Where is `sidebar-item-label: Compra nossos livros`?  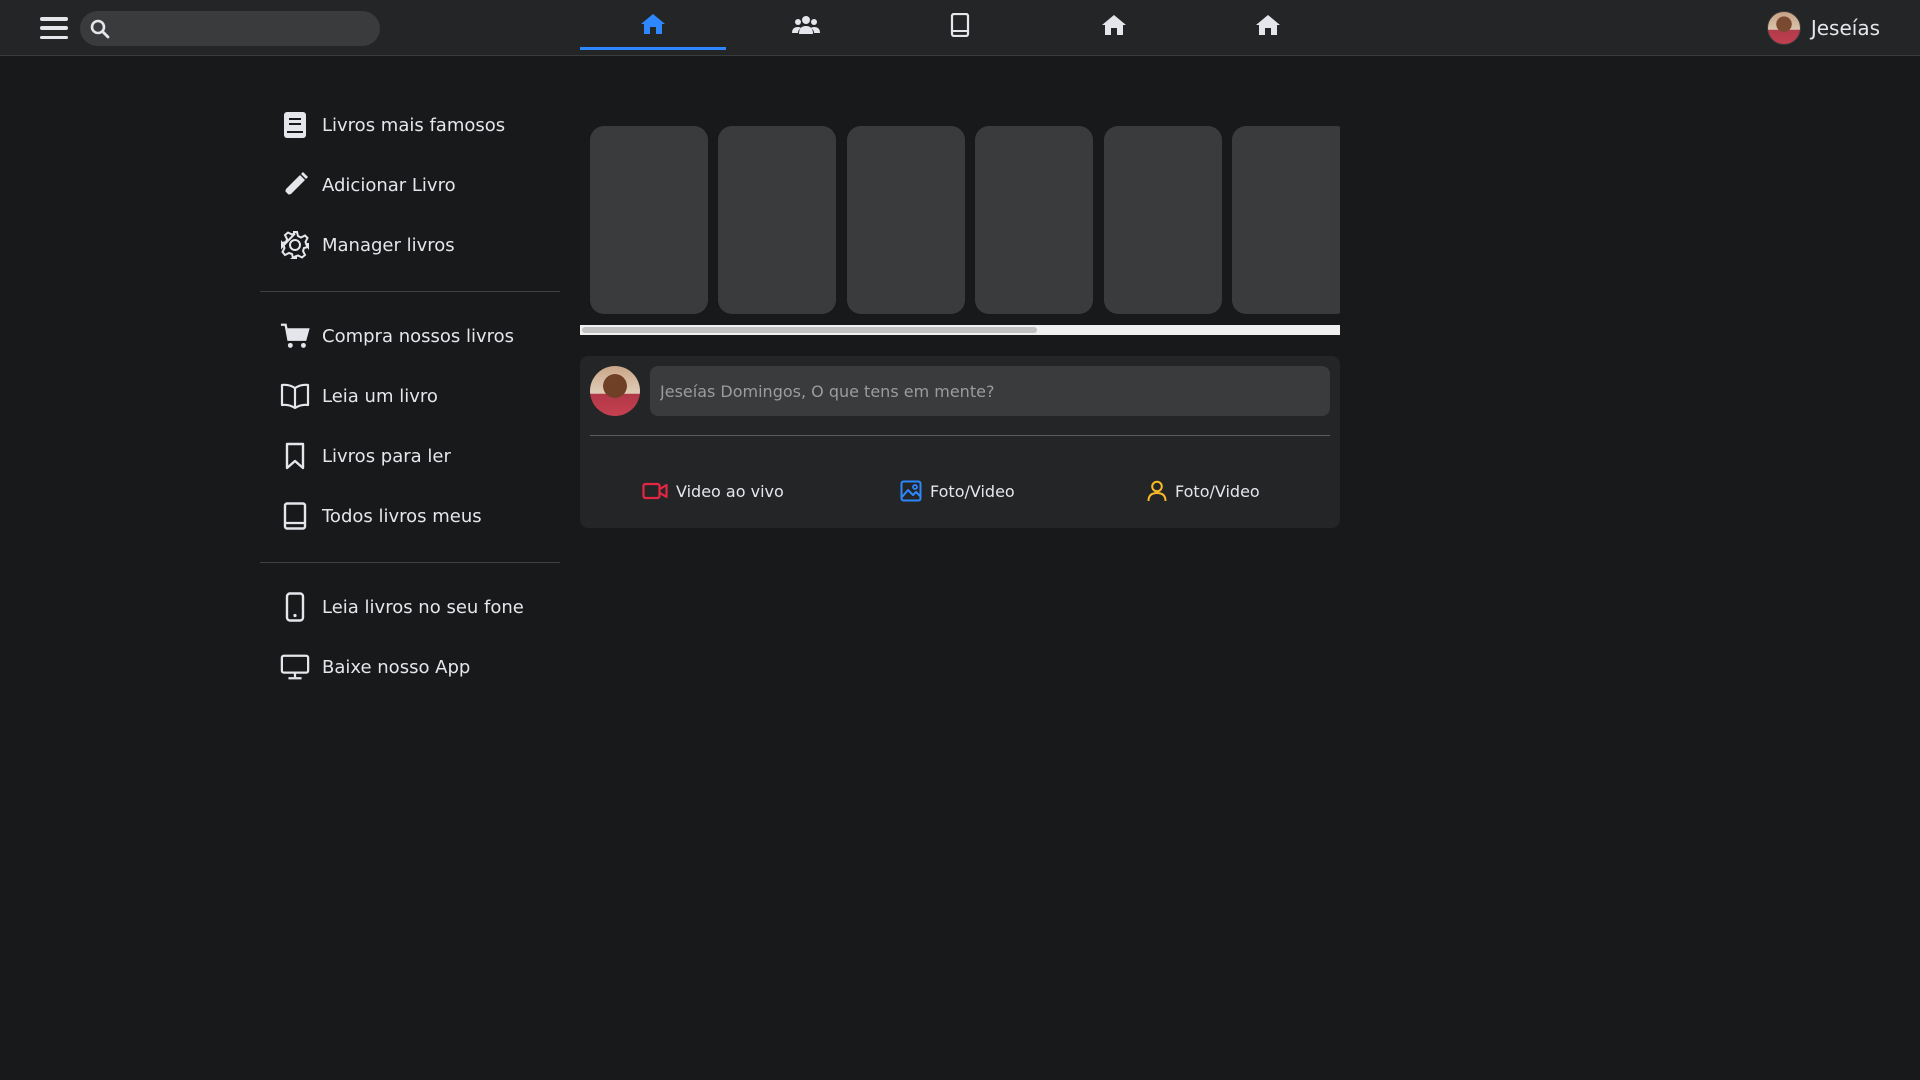 sidebar-item-label: Compra nossos livros is located at coordinates (418, 336).